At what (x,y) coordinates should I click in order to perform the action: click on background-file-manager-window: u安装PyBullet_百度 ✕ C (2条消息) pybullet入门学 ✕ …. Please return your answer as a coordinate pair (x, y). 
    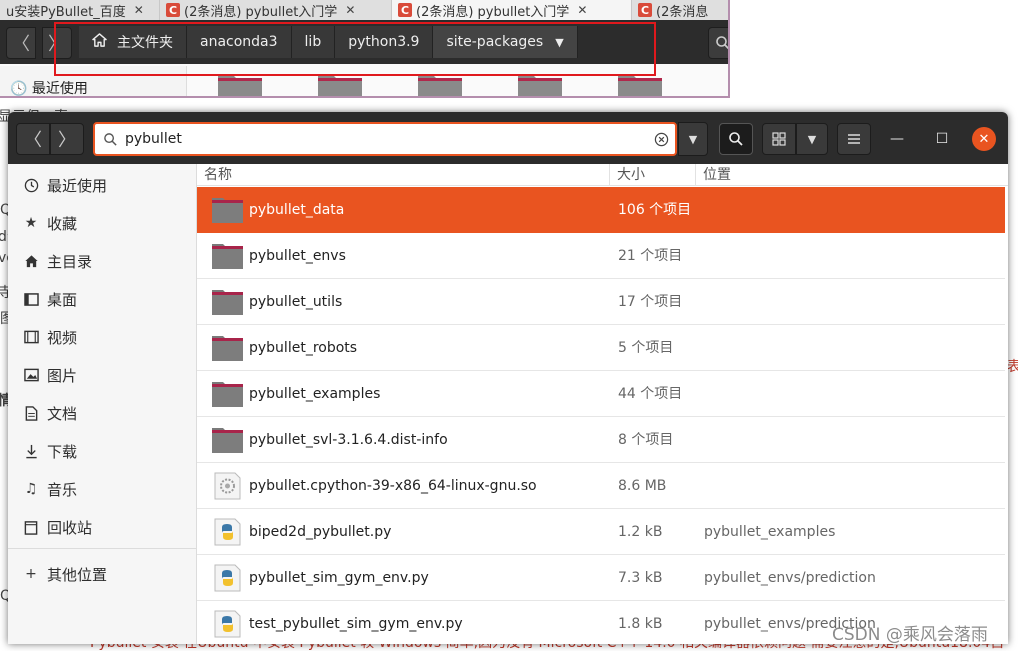
    Looking at the image, I should click on (365, 49).